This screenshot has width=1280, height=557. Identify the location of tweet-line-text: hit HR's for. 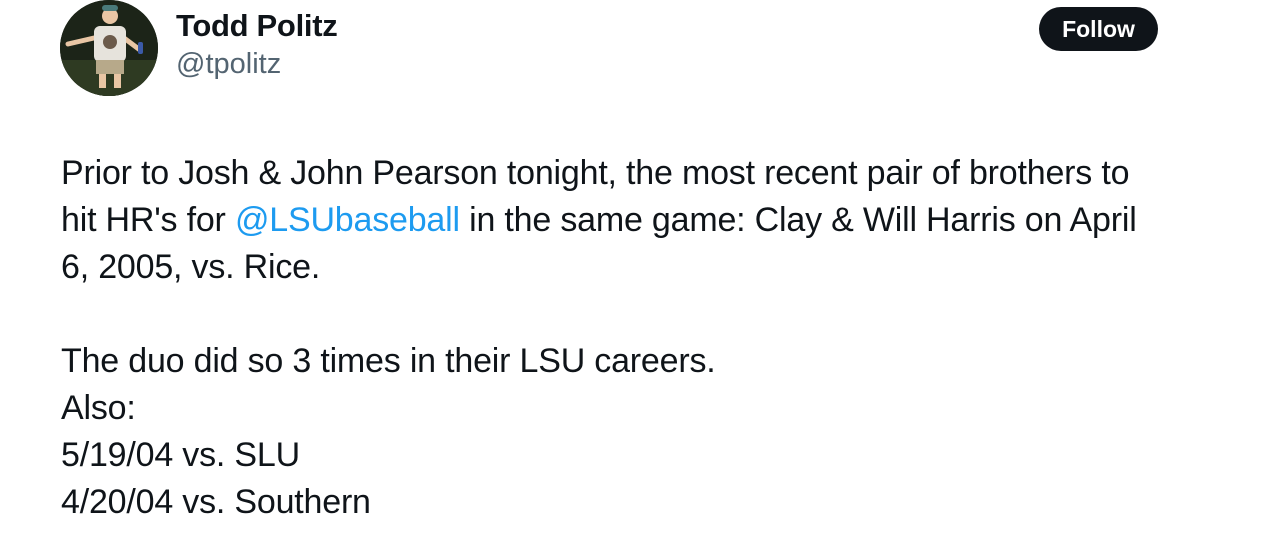
(148, 220).